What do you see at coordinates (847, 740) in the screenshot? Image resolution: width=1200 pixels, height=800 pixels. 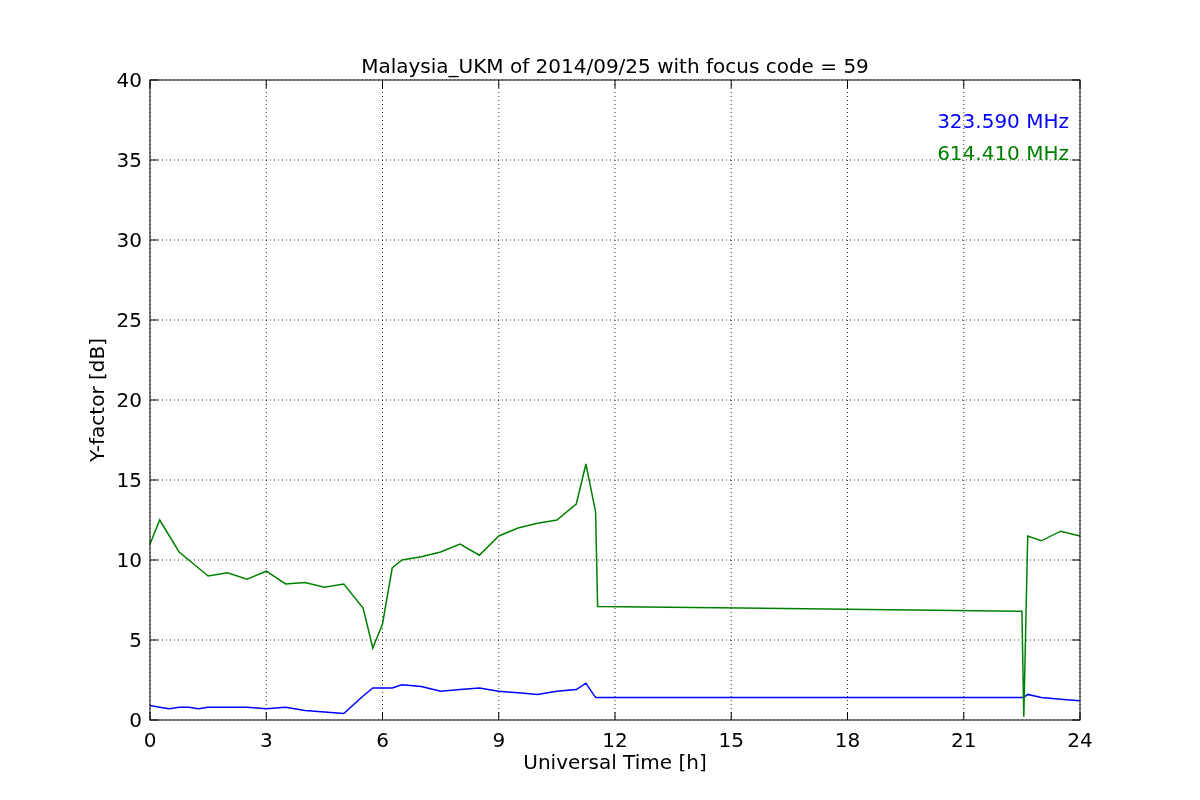 I see `tick-label: 18` at bounding box center [847, 740].